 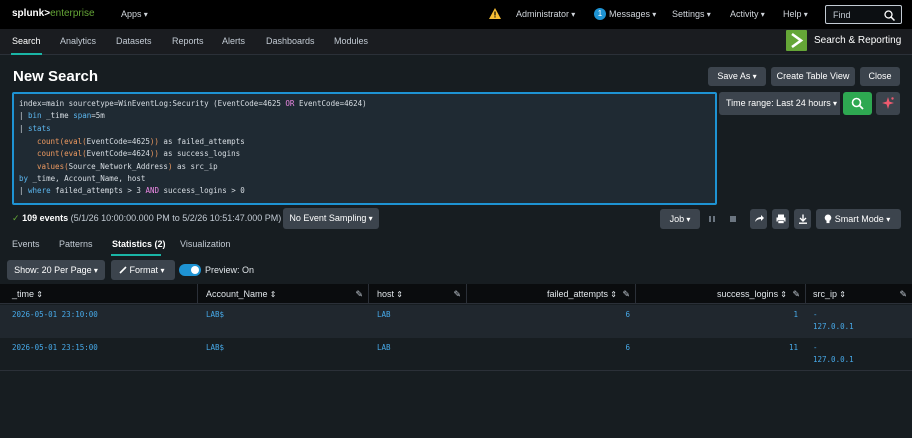 What do you see at coordinates (205, 244) in the screenshot?
I see `tab-visualization: Visualization` at bounding box center [205, 244].